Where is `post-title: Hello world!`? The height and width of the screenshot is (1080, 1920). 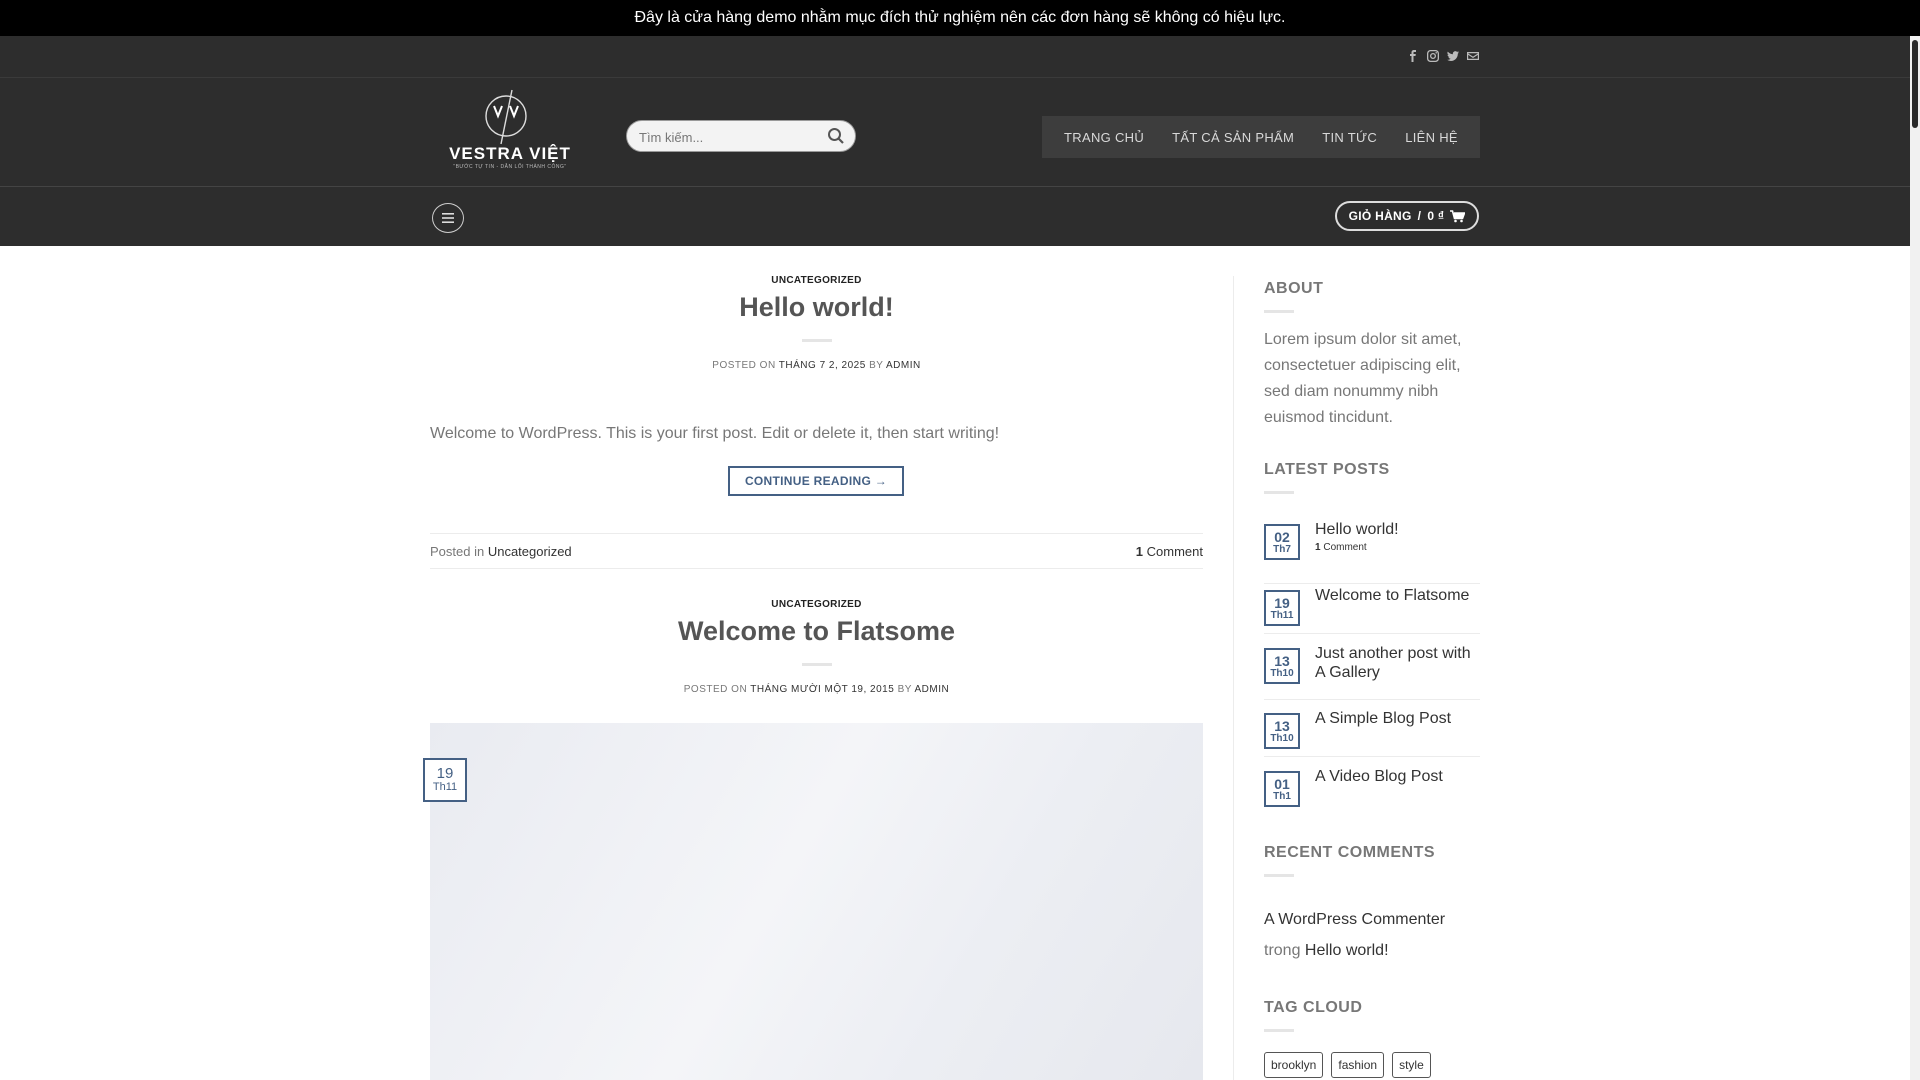
post-title: Hello world! is located at coordinates (816, 307).